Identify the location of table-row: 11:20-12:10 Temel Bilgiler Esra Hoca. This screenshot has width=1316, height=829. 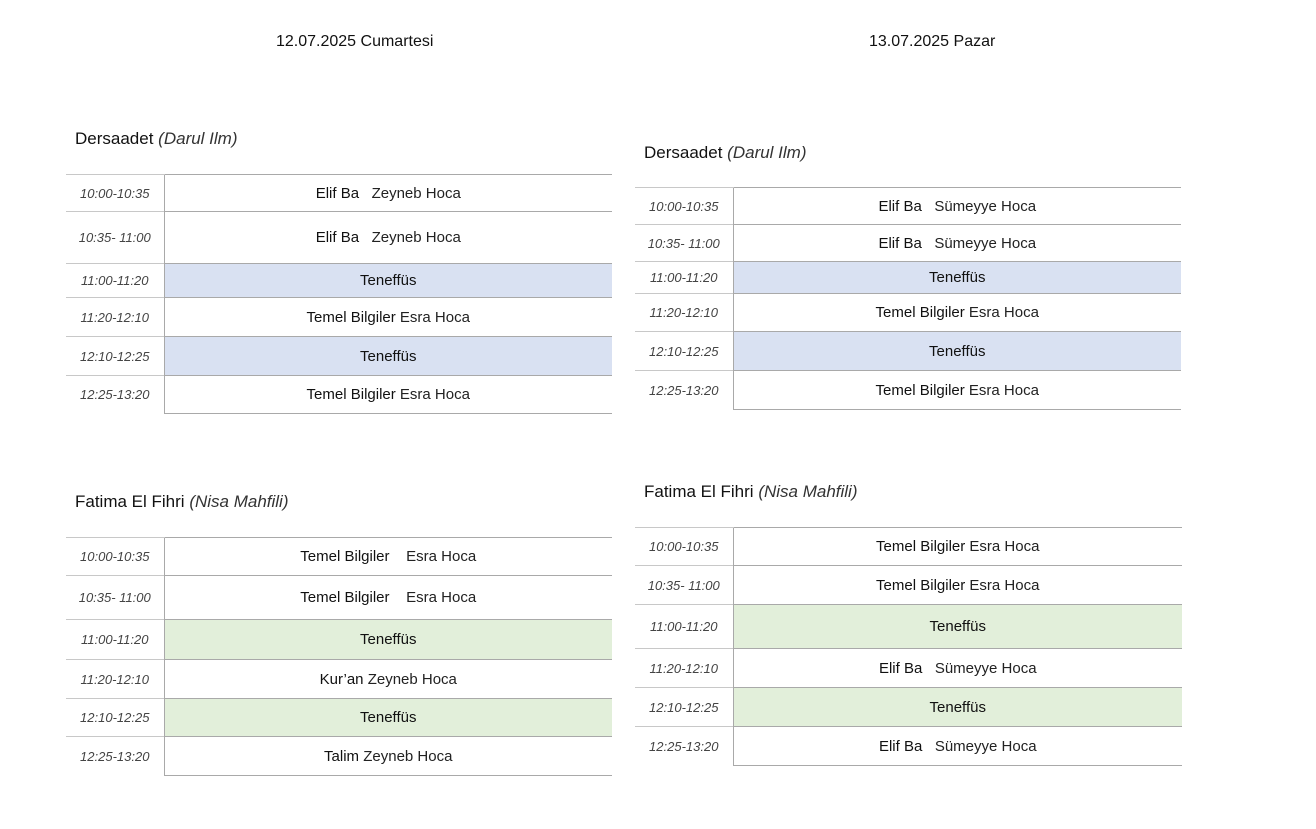
(339, 317).